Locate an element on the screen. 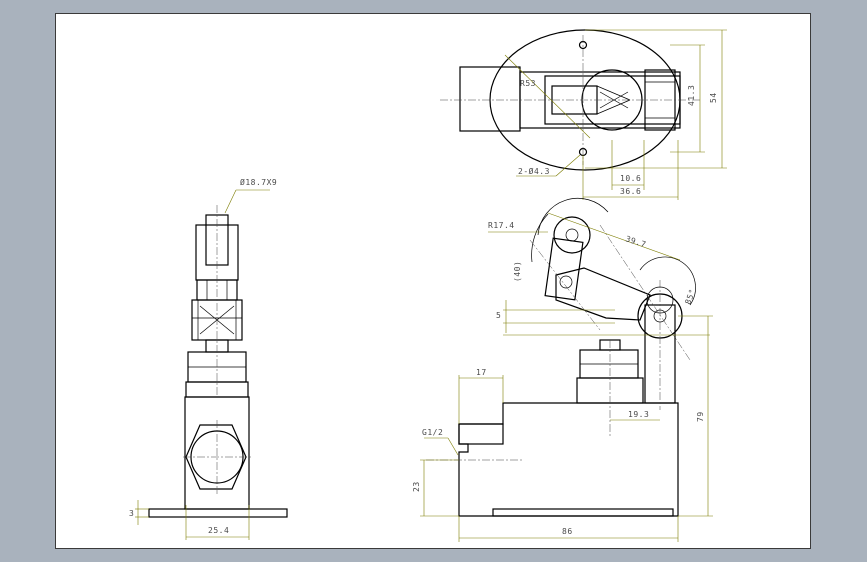  top-dim-width-outer: 36.6 is located at coordinates (630, 191).